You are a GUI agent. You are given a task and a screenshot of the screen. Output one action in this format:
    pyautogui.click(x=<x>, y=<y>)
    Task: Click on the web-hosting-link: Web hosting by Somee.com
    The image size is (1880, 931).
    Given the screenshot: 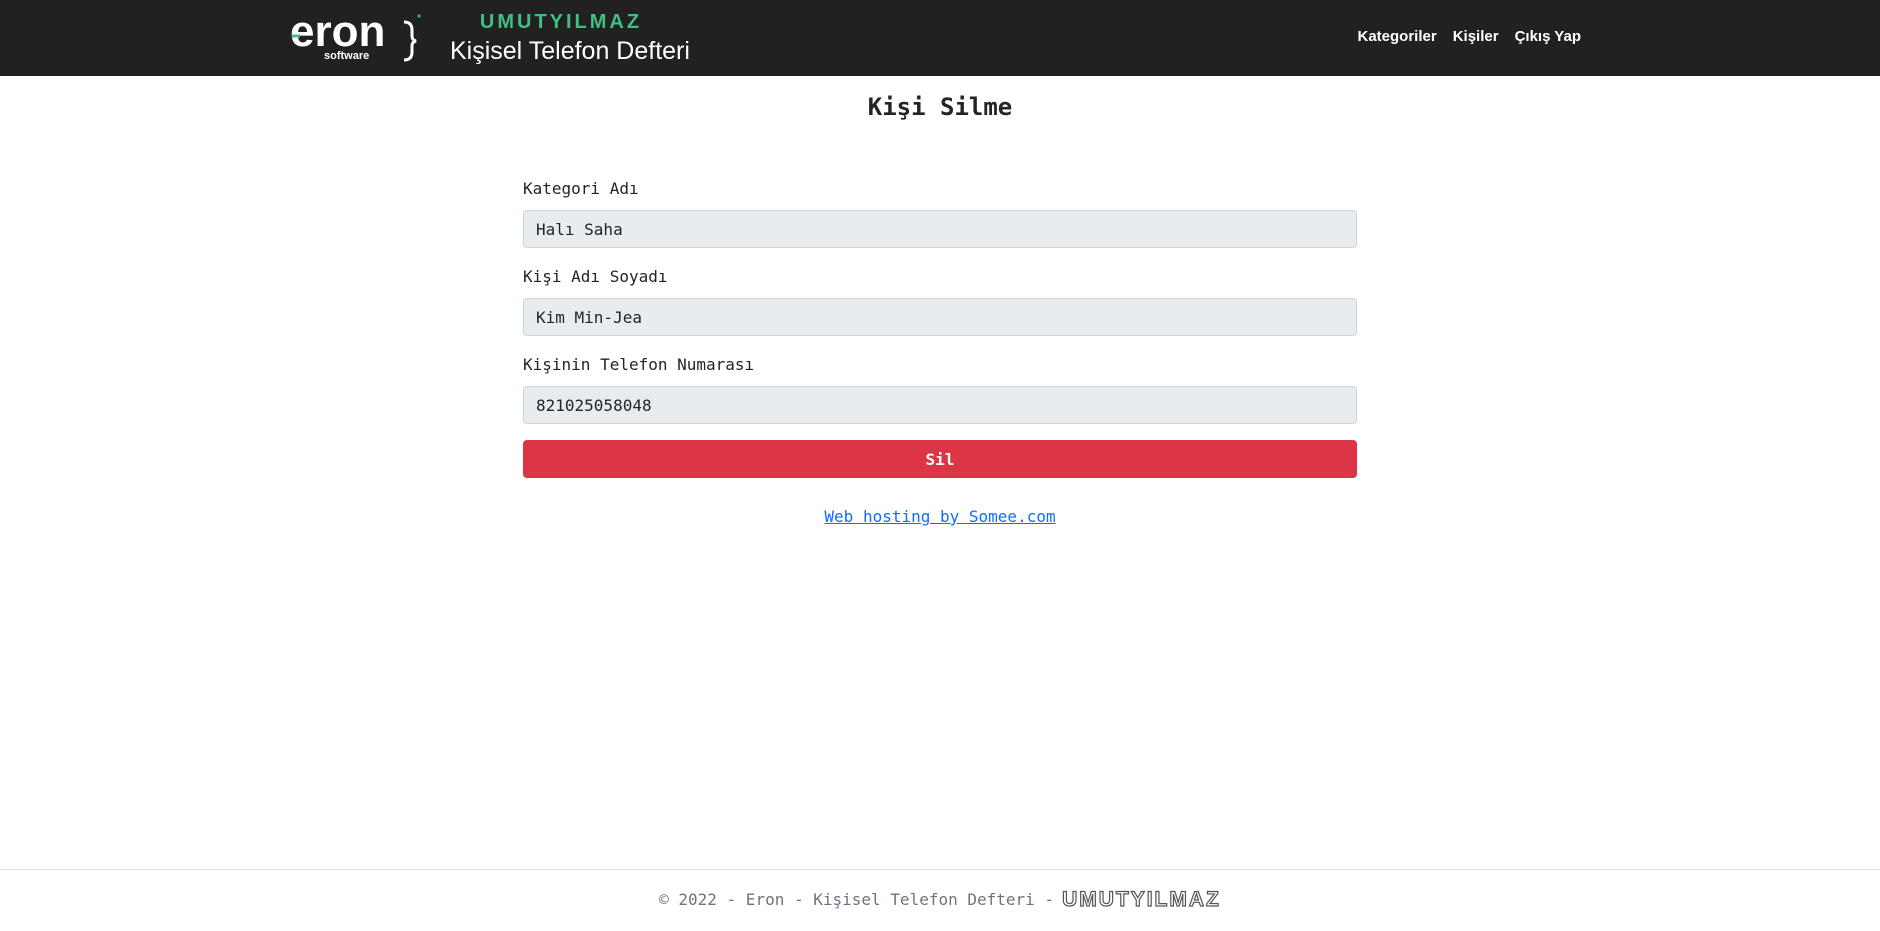 What is the action you would take?
    pyautogui.click(x=939, y=516)
    